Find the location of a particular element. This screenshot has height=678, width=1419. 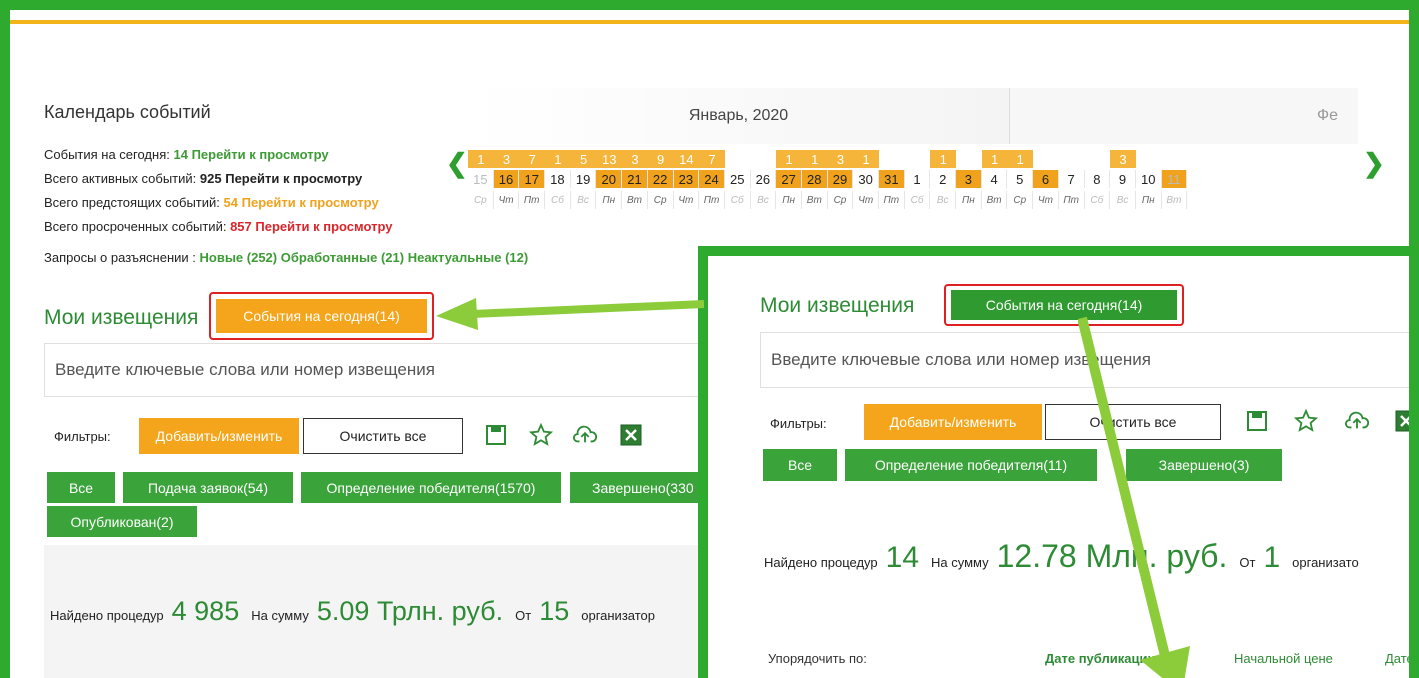

calendar-day-23: 7 is located at coordinates (1072, 179).